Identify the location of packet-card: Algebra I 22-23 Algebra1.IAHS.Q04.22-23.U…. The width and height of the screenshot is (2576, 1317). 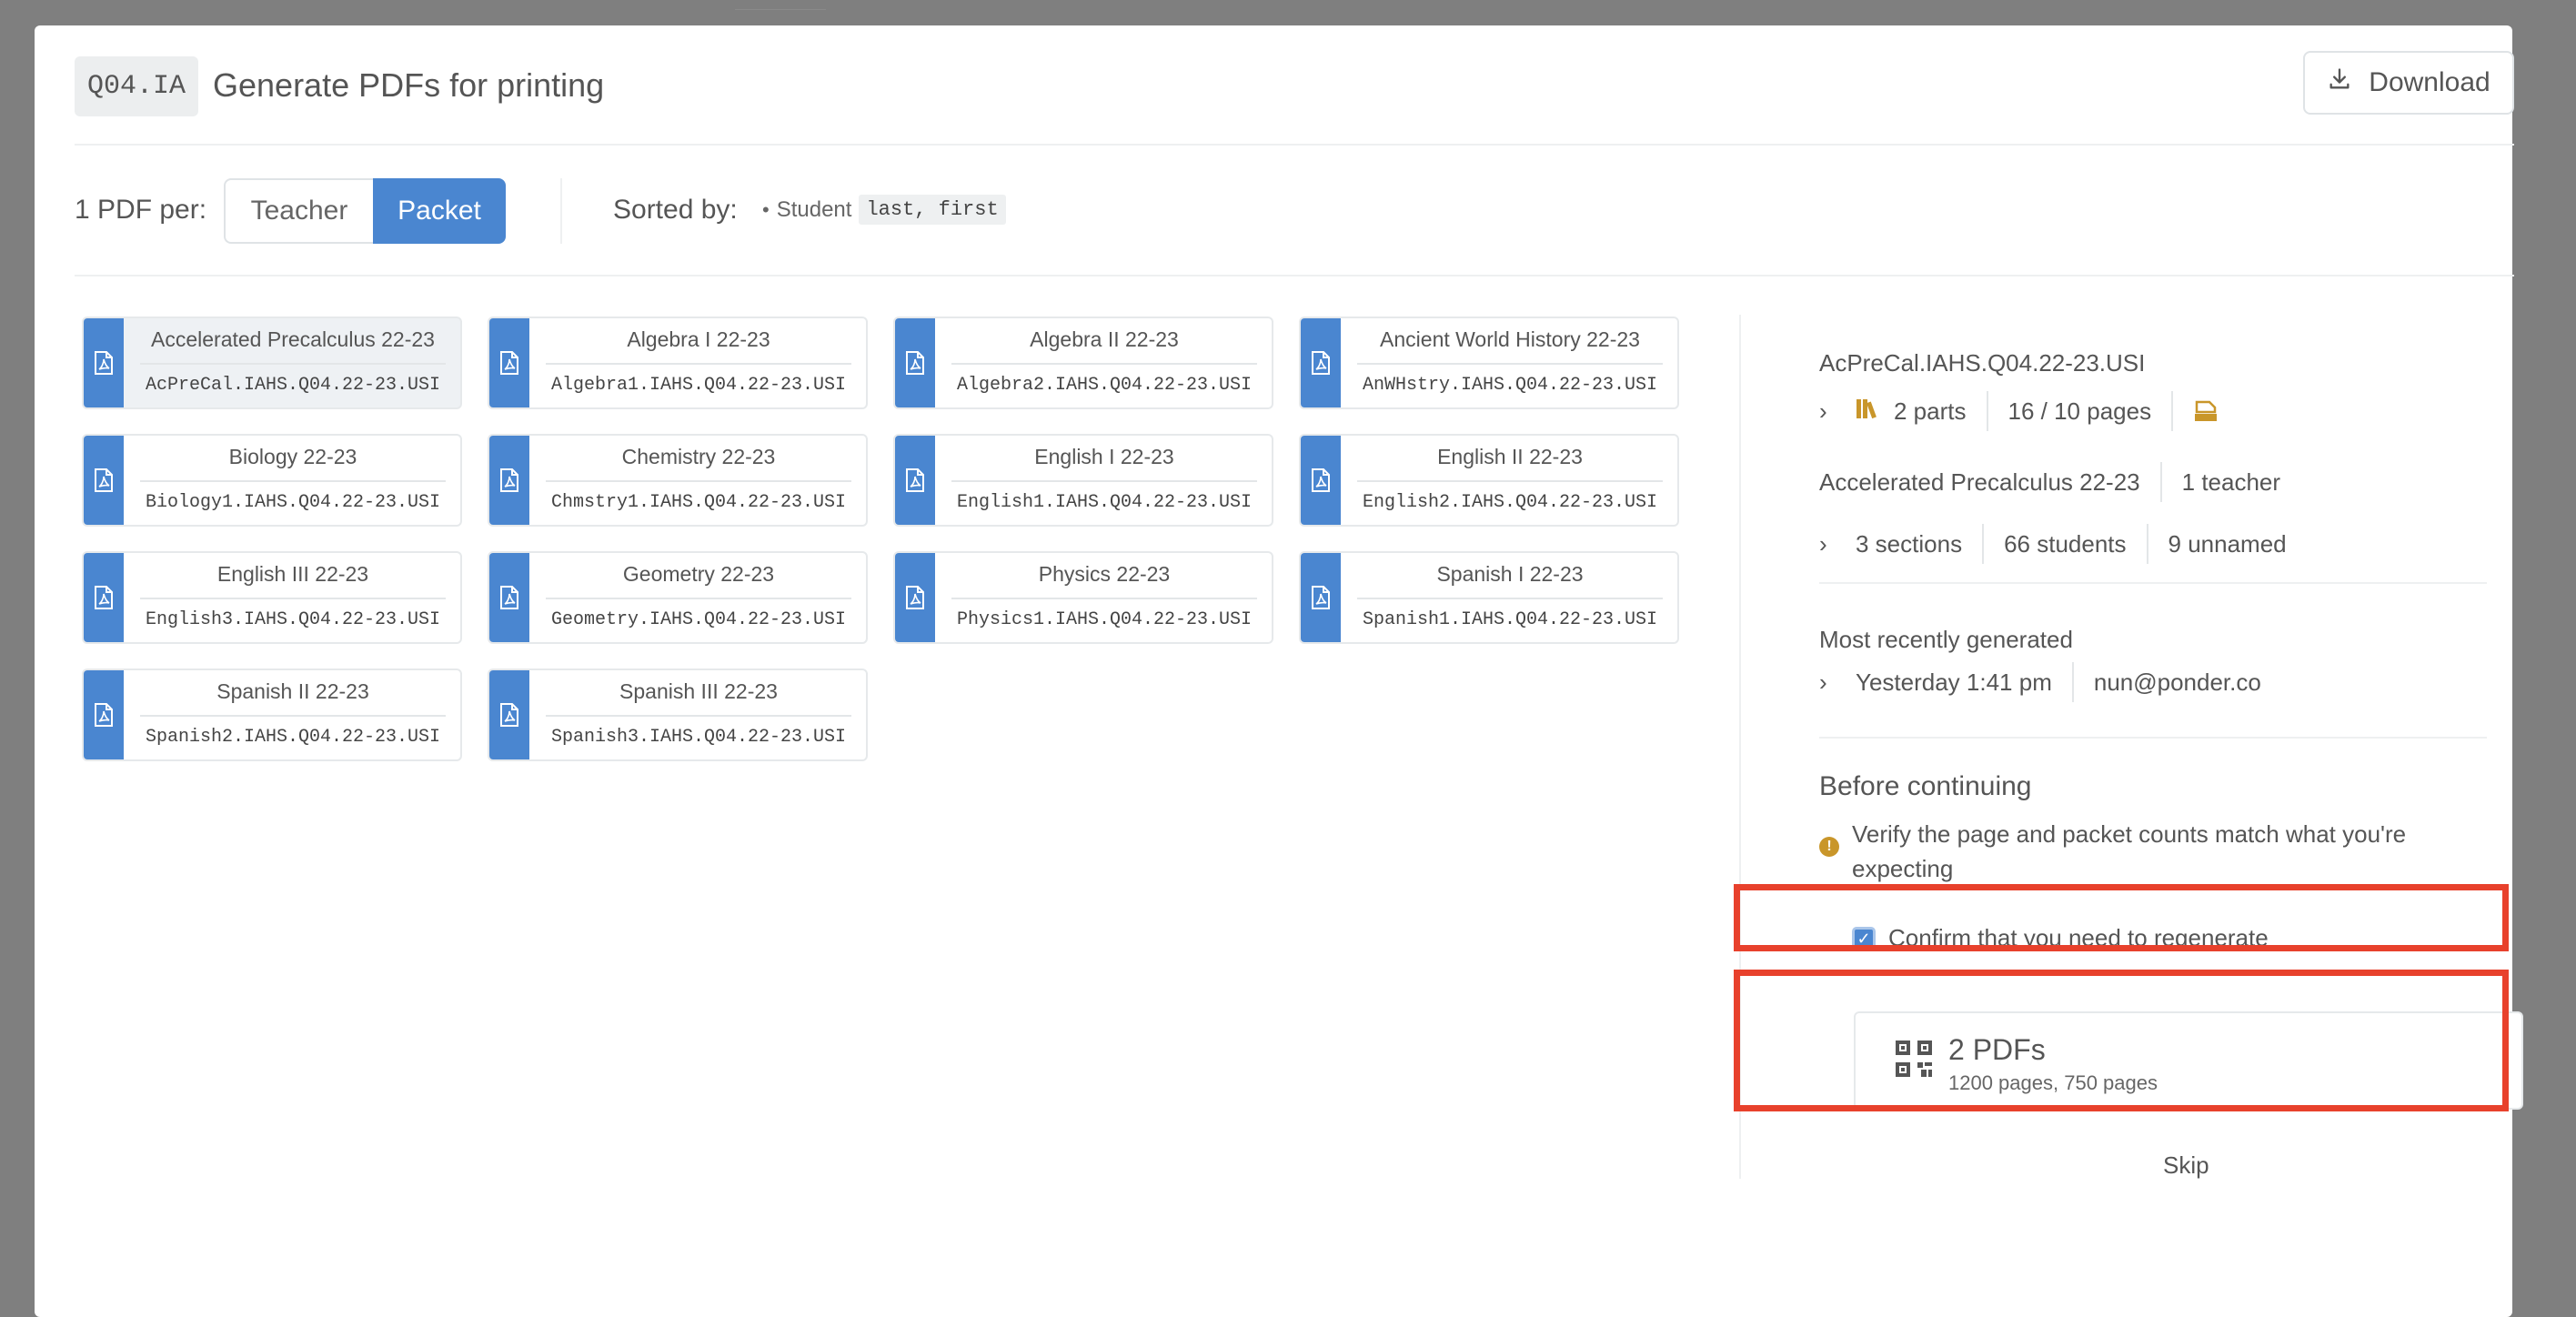
(678, 363).